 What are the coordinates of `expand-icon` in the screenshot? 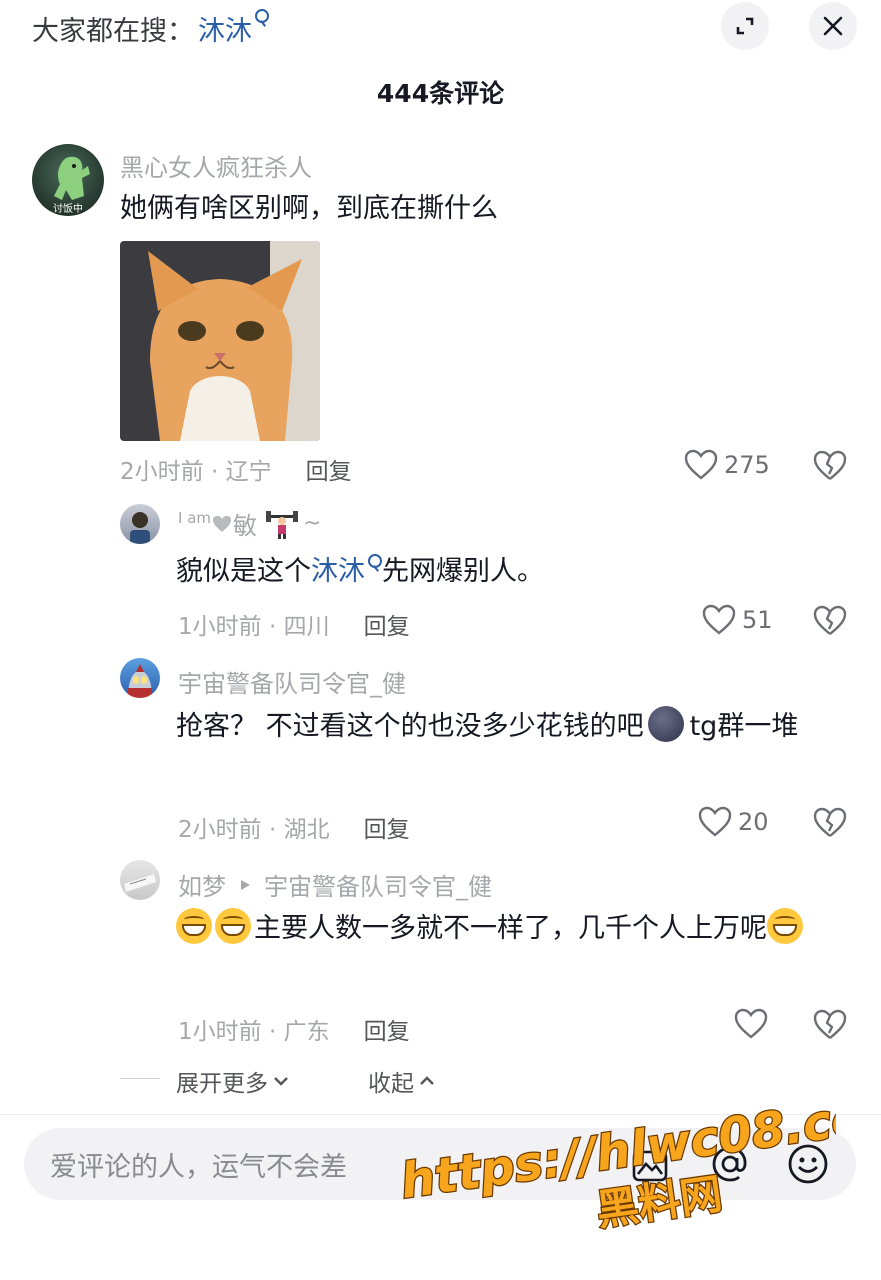 It's located at (745, 26).